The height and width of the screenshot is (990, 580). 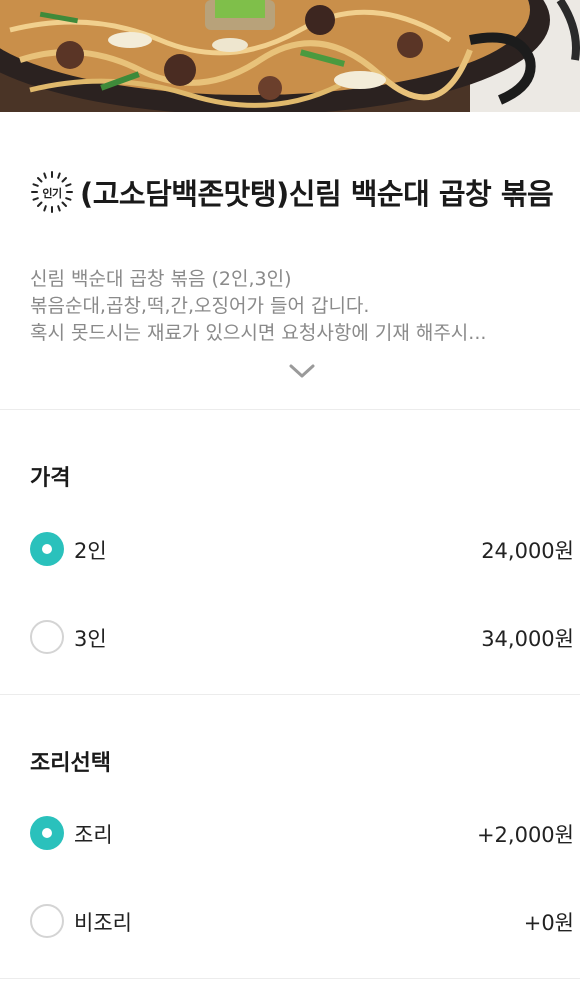 I want to click on option-price: 34,000원, so click(x=527, y=639).